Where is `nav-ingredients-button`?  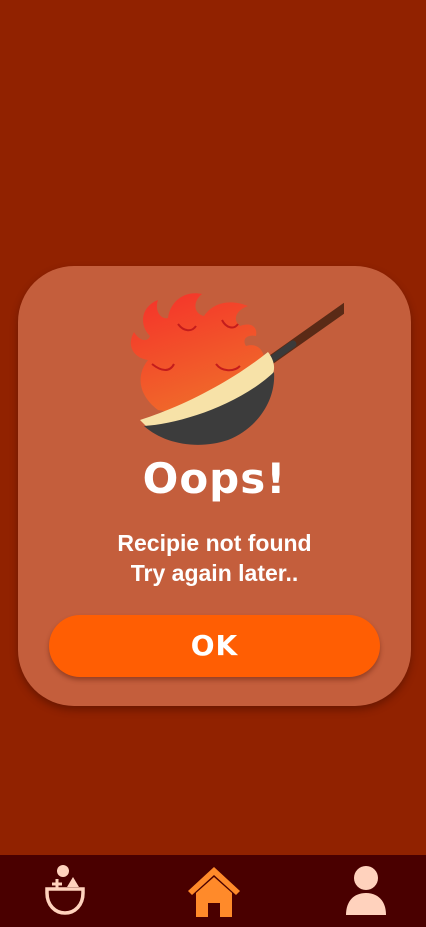 nav-ingredients-button is located at coordinates (65, 891).